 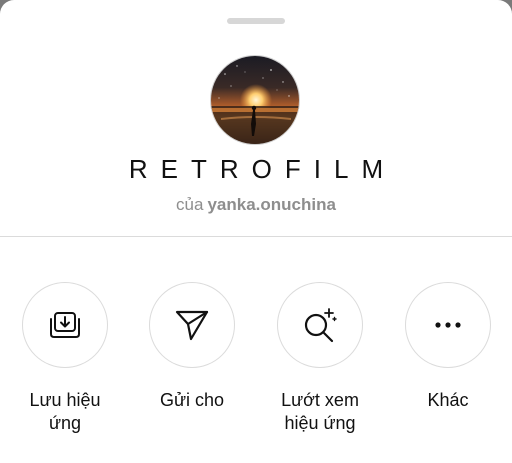 I want to click on effect-byline: của yanka.onuchina, so click(x=256, y=205).